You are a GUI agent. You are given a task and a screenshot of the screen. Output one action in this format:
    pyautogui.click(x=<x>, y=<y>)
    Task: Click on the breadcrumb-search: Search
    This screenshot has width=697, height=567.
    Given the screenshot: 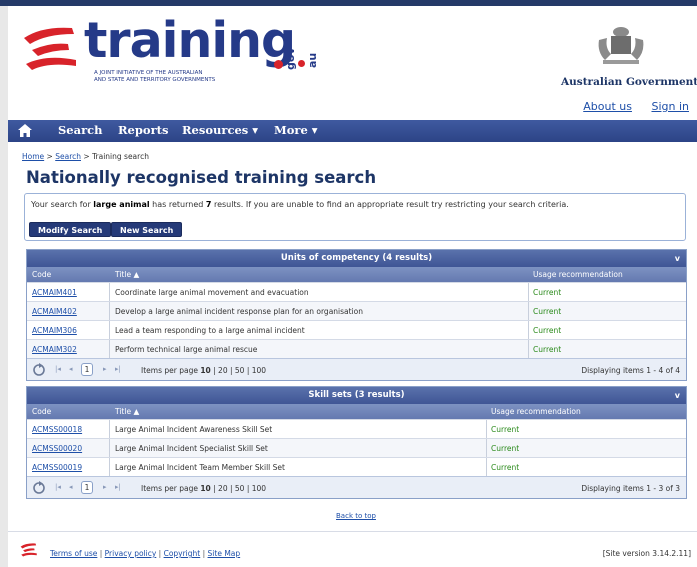 What is the action you would take?
    pyautogui.click(x=68, y=156)
    